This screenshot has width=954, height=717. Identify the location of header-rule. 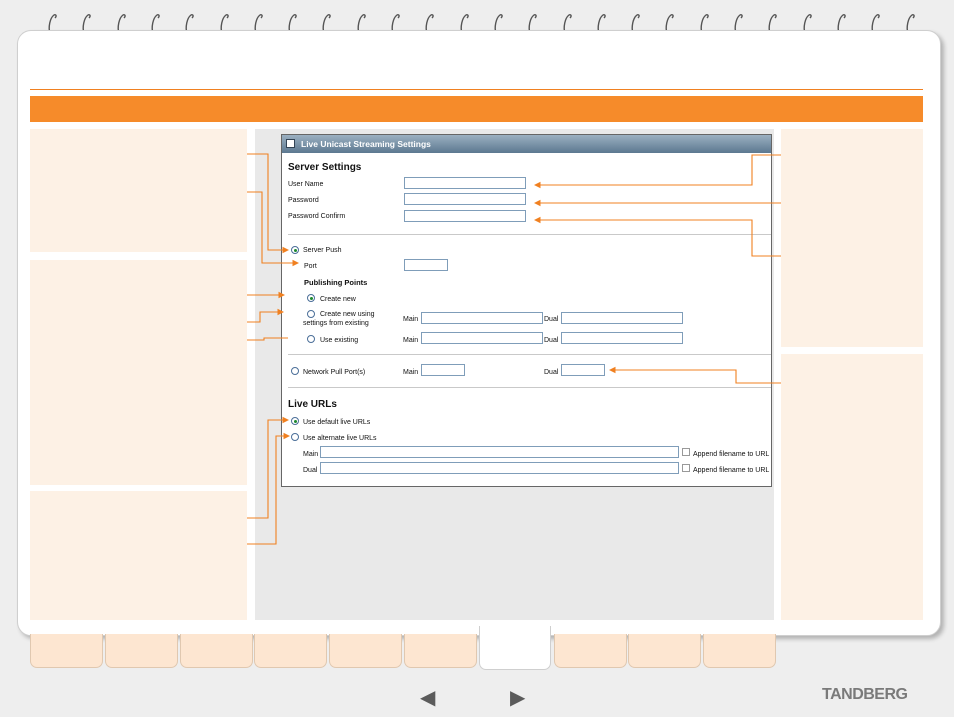
(476, 89).